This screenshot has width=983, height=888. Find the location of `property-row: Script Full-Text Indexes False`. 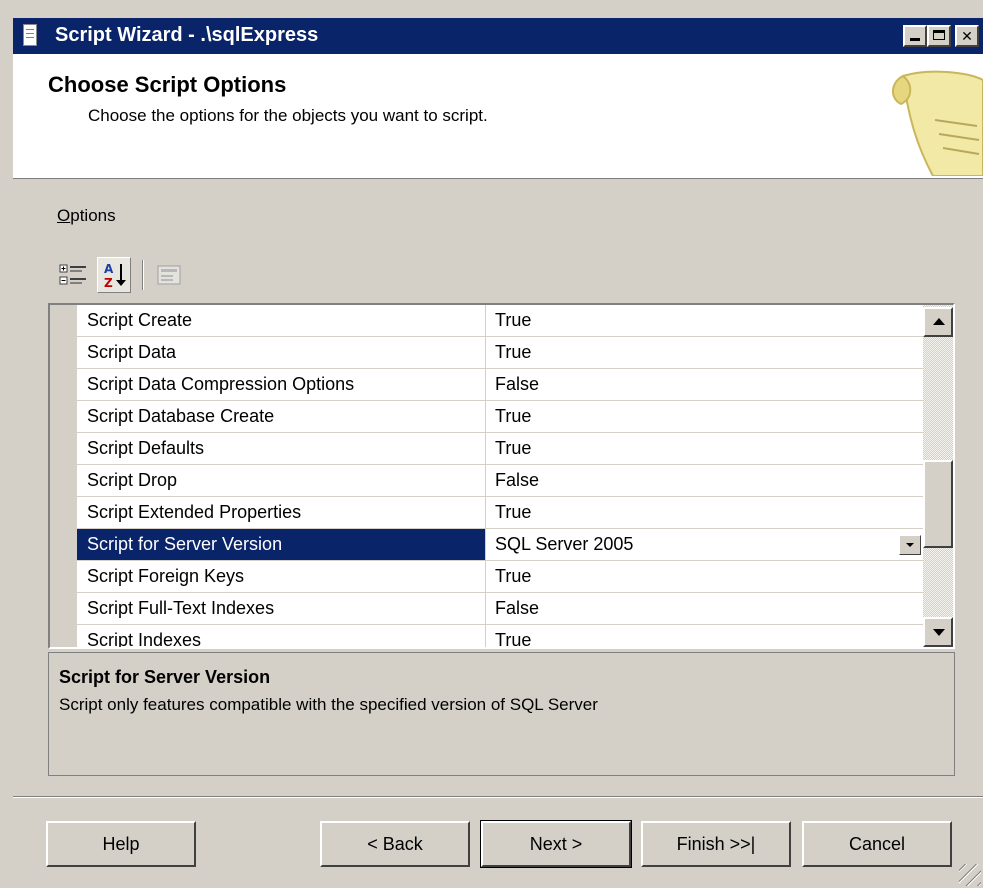

property-row: Script Full-Text Indexes False is located at coordinates (500, 609).